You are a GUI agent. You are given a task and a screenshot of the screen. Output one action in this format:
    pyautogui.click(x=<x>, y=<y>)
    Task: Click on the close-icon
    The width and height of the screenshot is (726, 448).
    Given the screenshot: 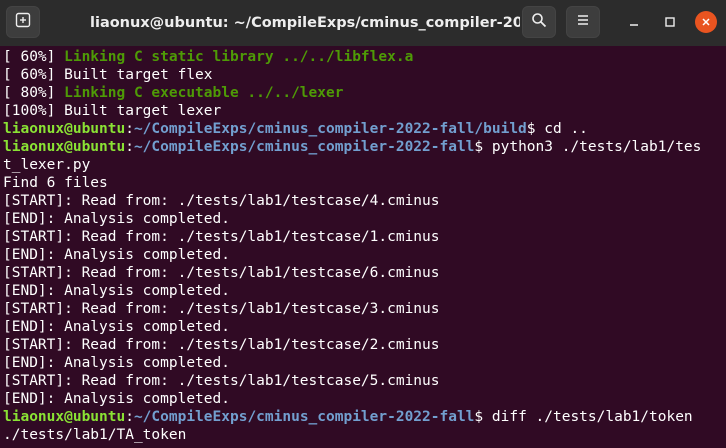 What is the action you would take?
    pyautogui.click(x=706, y=22)
    